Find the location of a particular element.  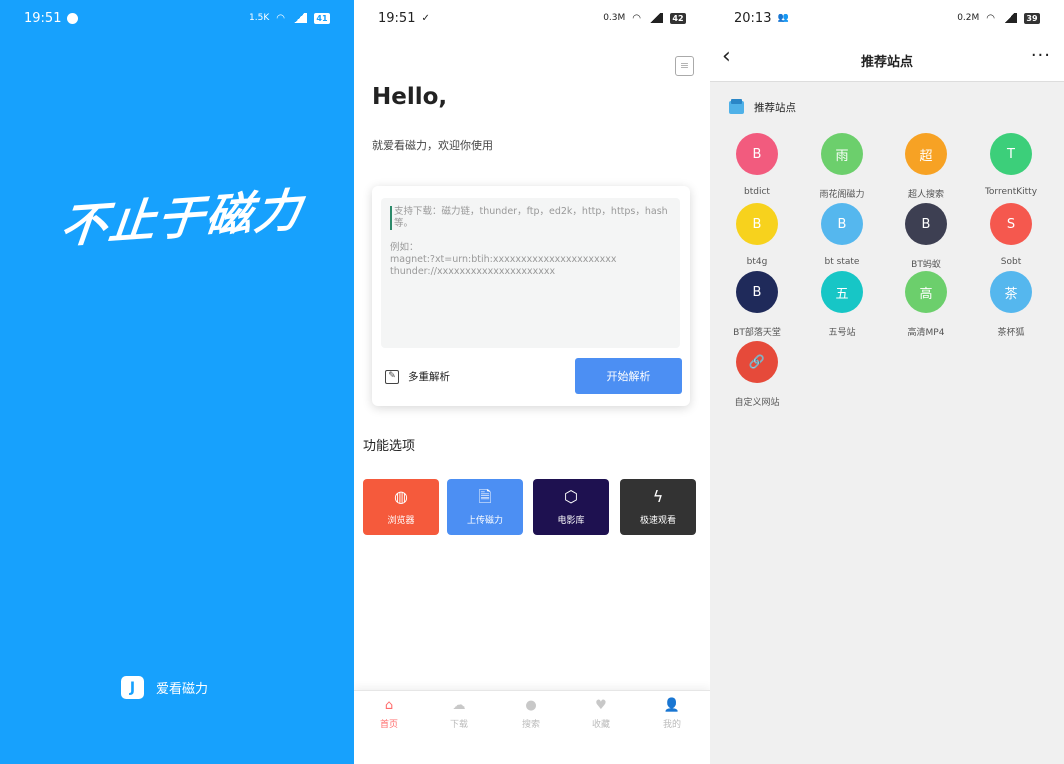

site-item: 茶 茶杯狐 is located at coordinates (1011, 304).